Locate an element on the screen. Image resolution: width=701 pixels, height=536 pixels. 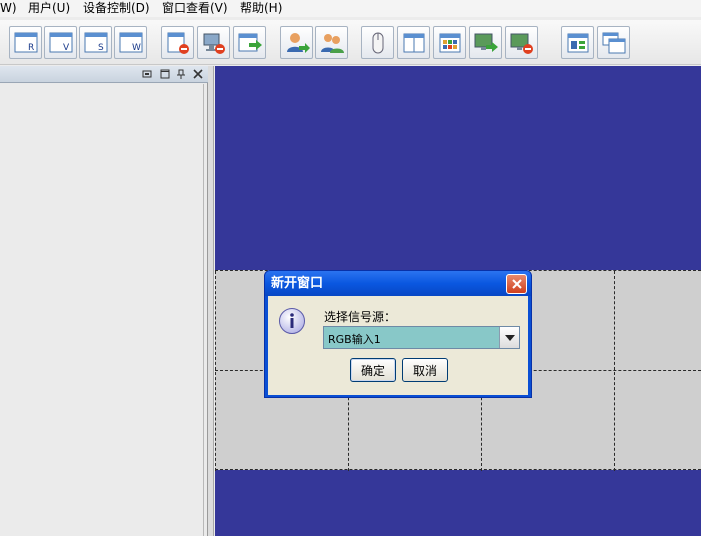
split-view-icon is located at coordinates (413, 42).